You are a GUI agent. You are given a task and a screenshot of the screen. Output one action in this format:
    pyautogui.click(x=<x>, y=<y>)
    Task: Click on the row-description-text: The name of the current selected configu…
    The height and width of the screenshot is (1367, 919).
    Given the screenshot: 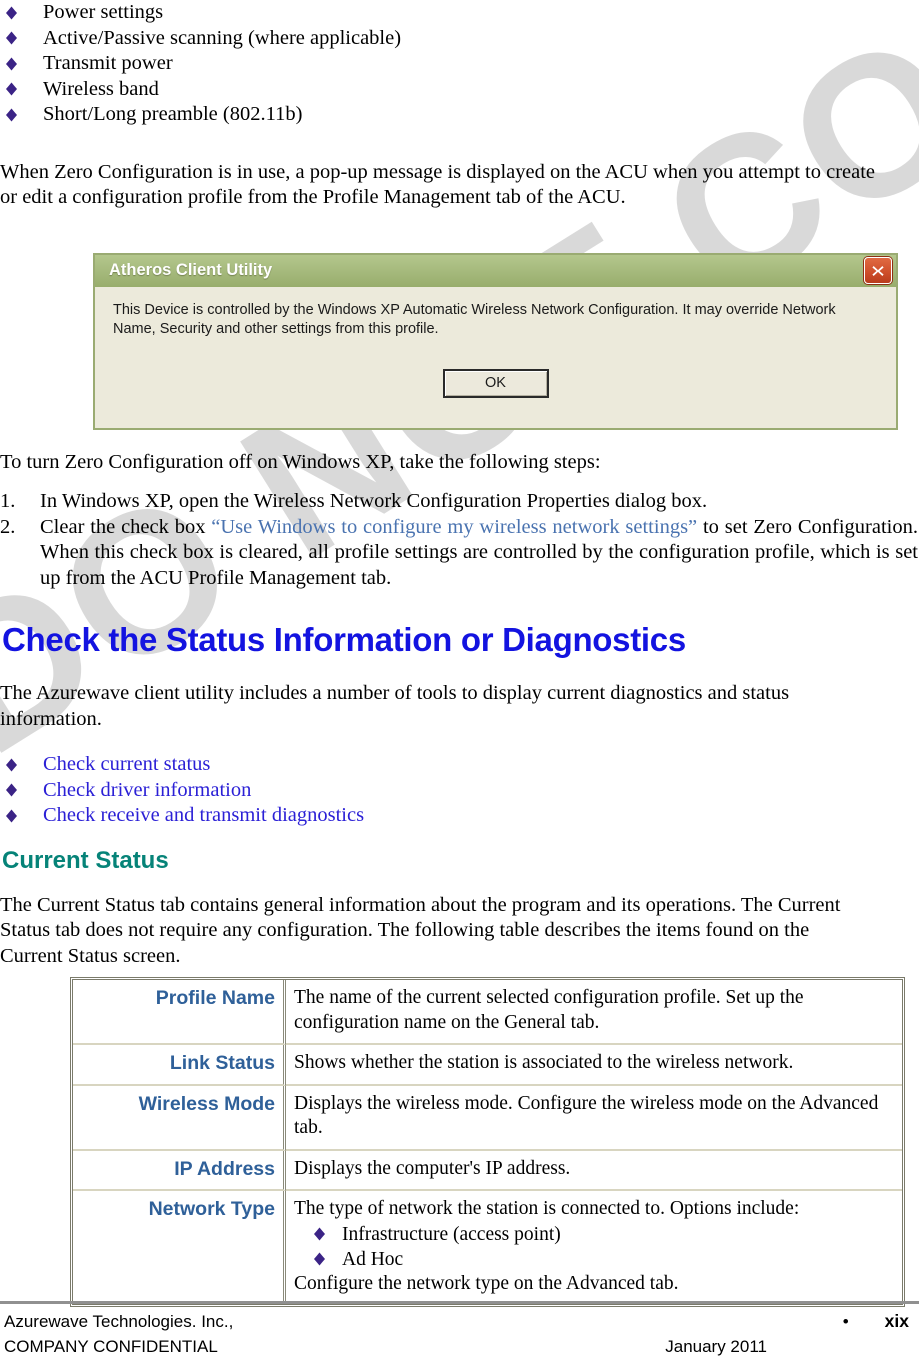 What is the action you would take?
    pyautogui.click(x=549, y=1010)
    